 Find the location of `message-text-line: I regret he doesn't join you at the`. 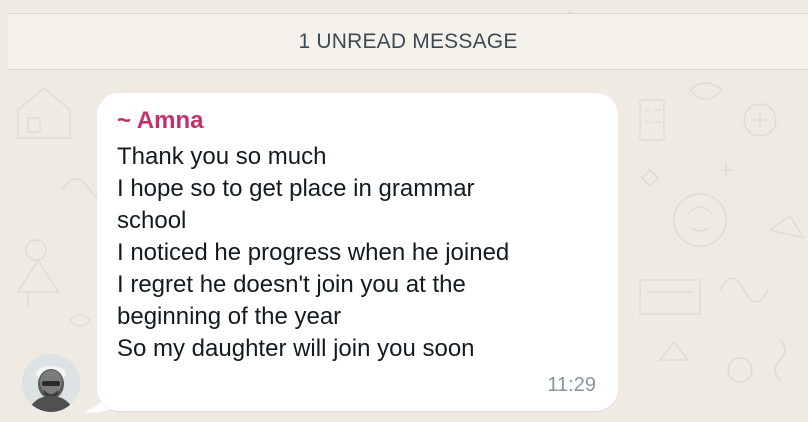

message-text-line: I regret he doesn't join you at the is located at coordinates (291, 284).